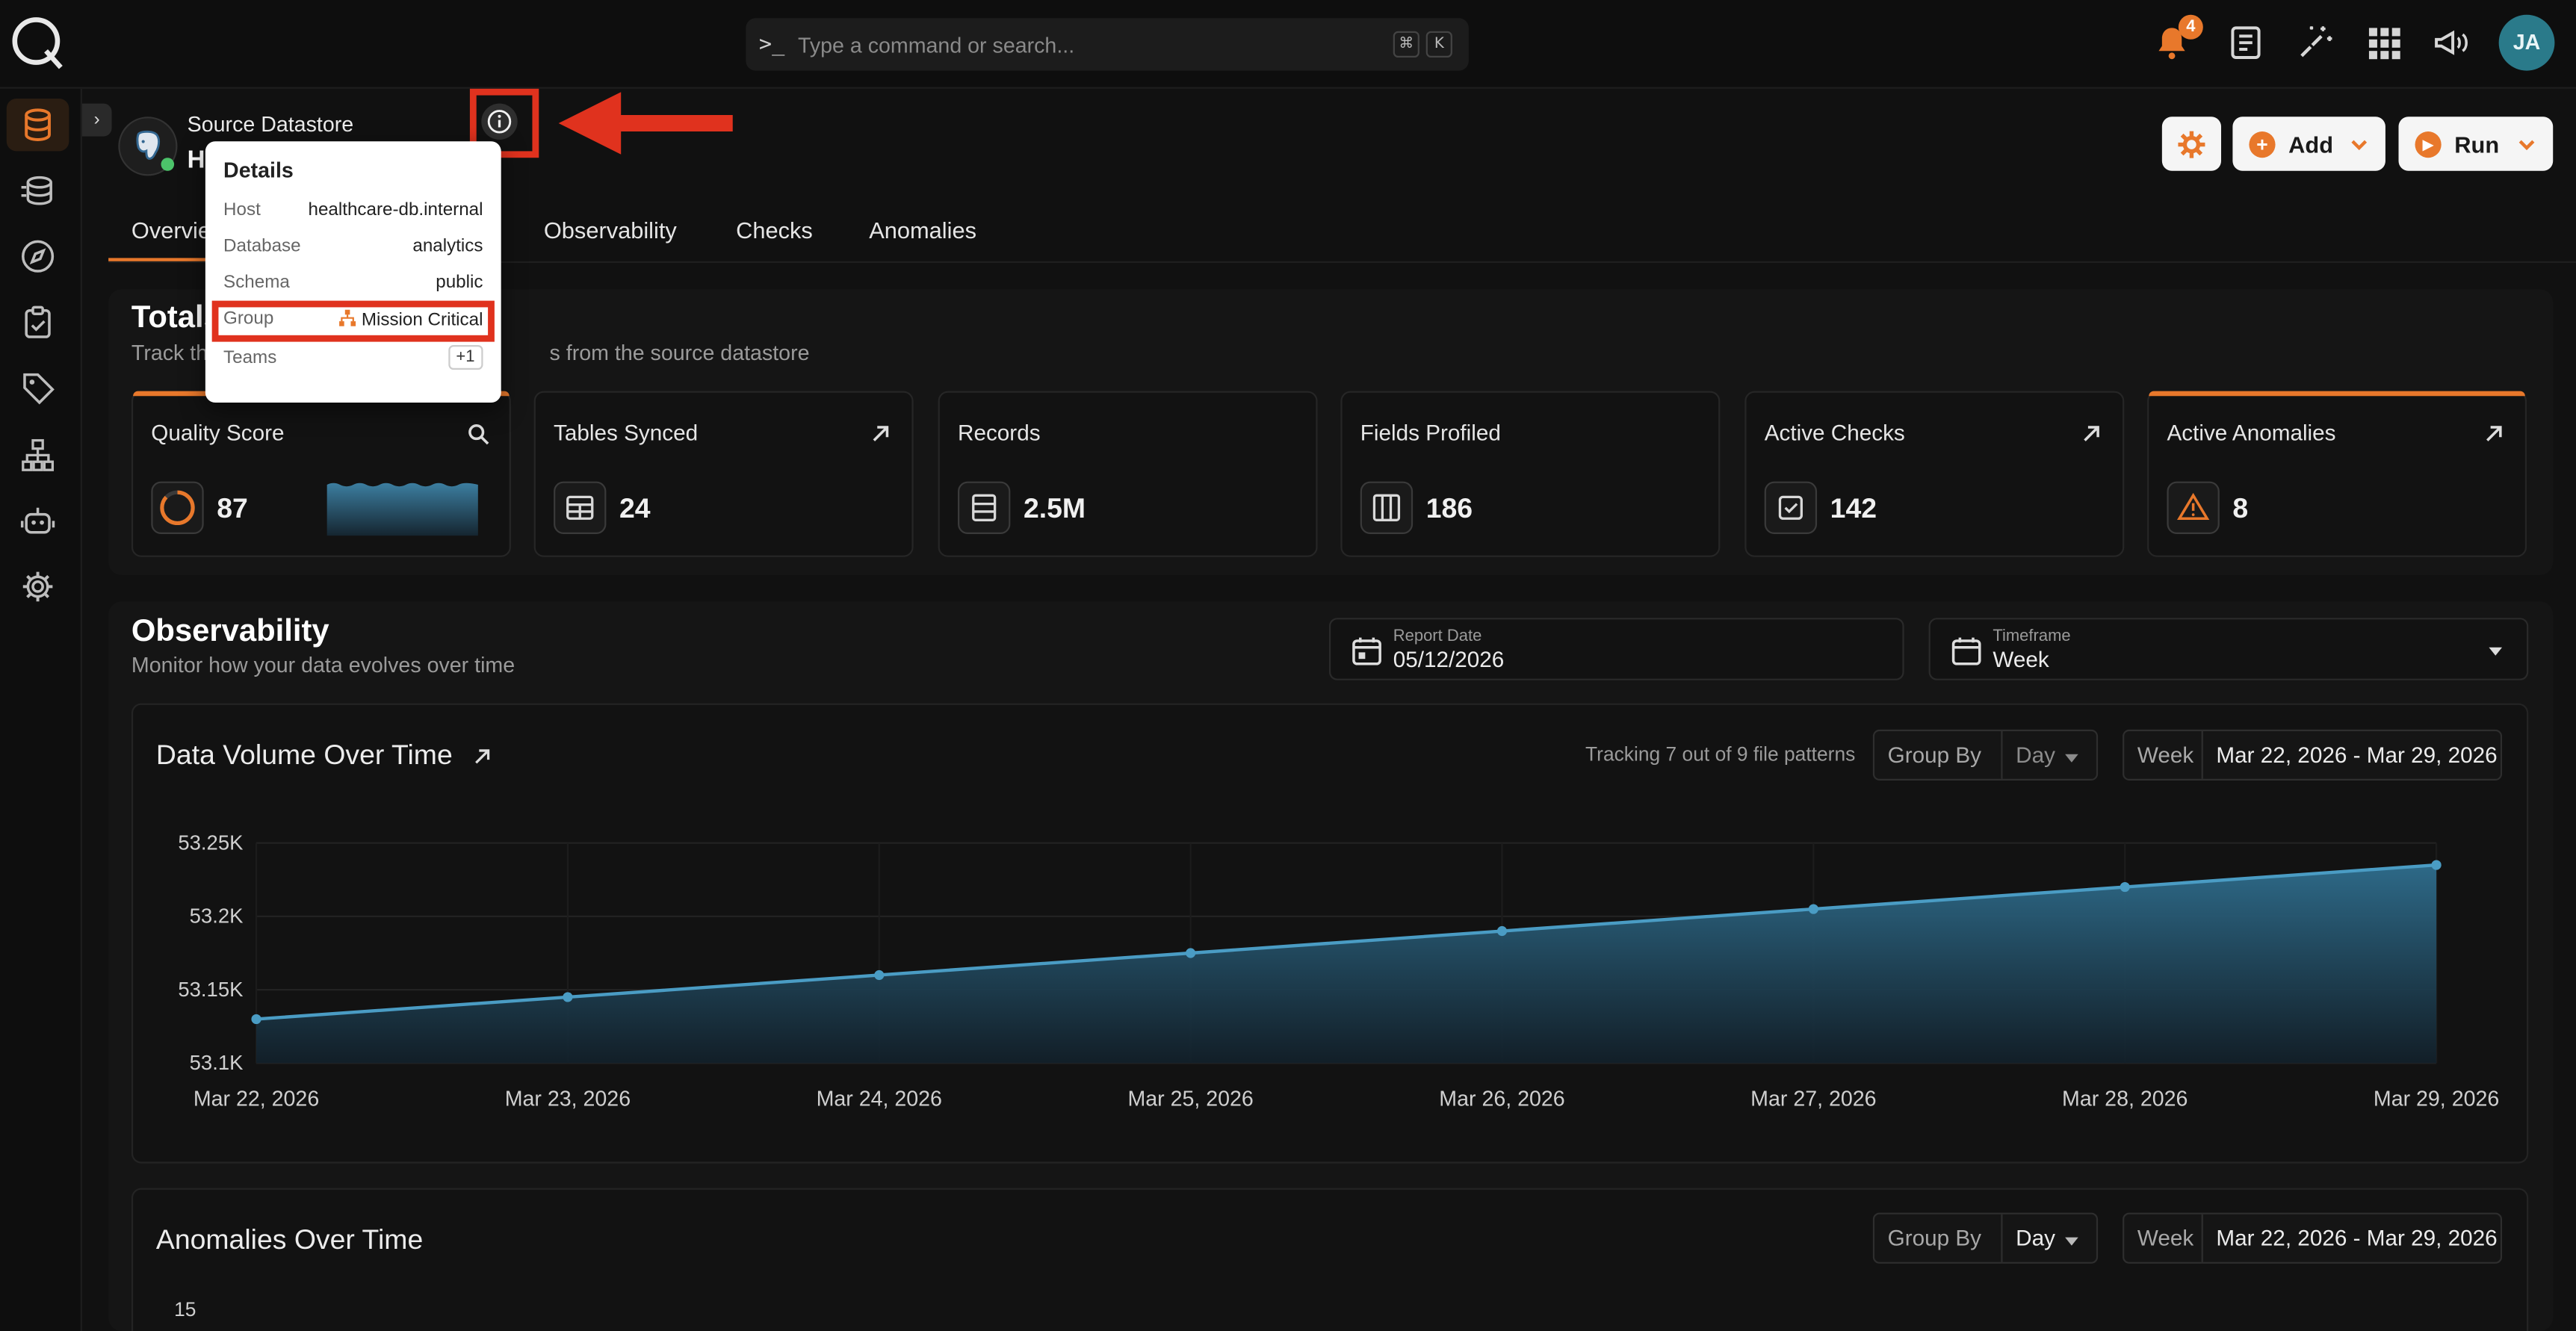  What do you see at coordinates (2526, 42) in the screenshot?
I see `user-avatar: JA` at bounding box center [2526, 42].